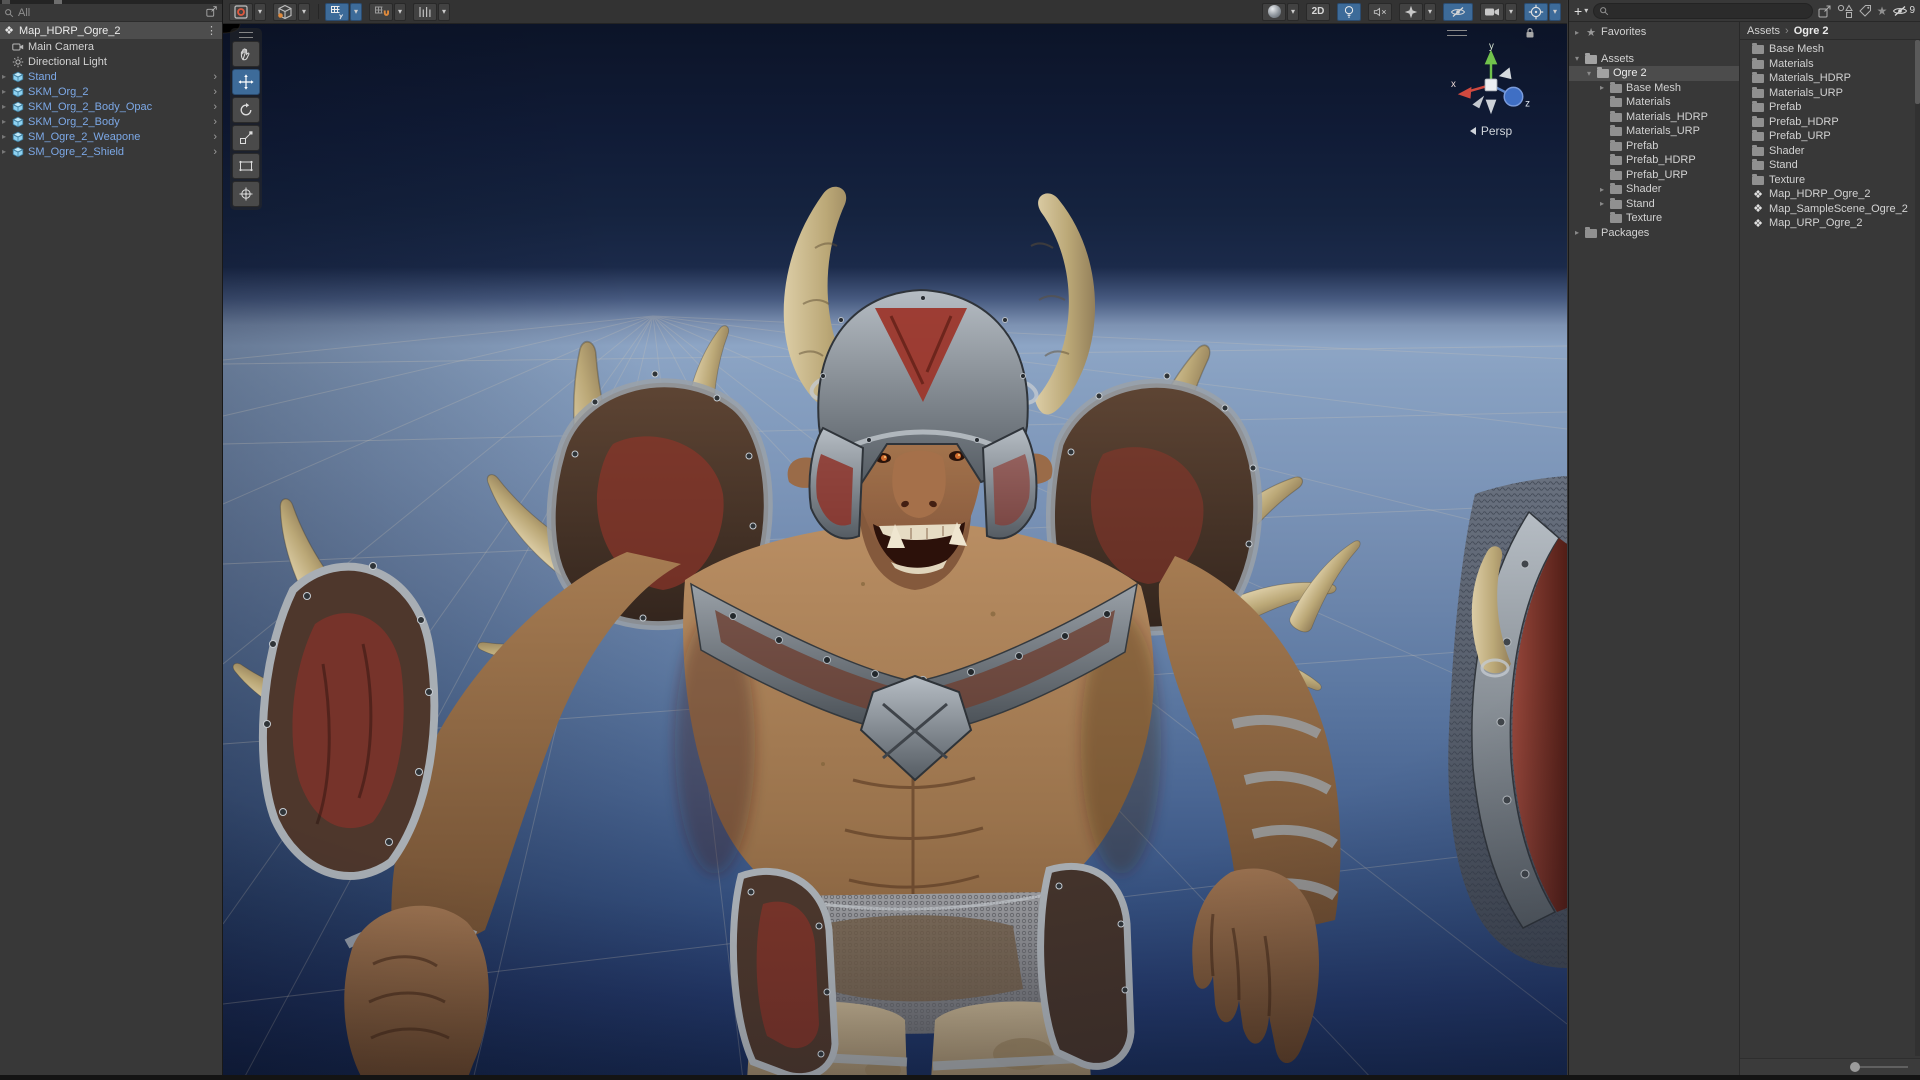 Image resolution: width=1920 pixels, height=1080 pixels. I want to click on tree-item-favorites: ▸ ★ Favorites, so click(1654, 32).